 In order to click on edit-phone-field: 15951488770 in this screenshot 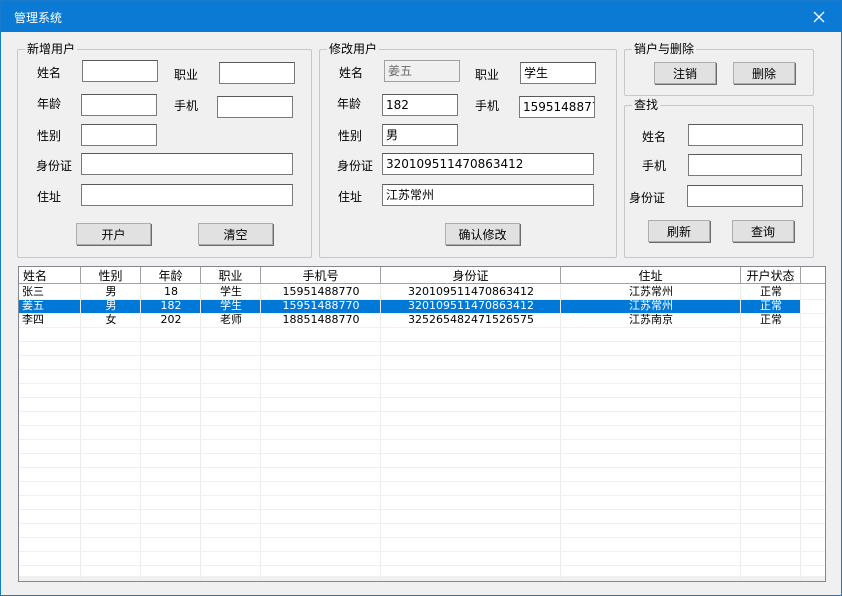, I will do `click(557, 107)`.